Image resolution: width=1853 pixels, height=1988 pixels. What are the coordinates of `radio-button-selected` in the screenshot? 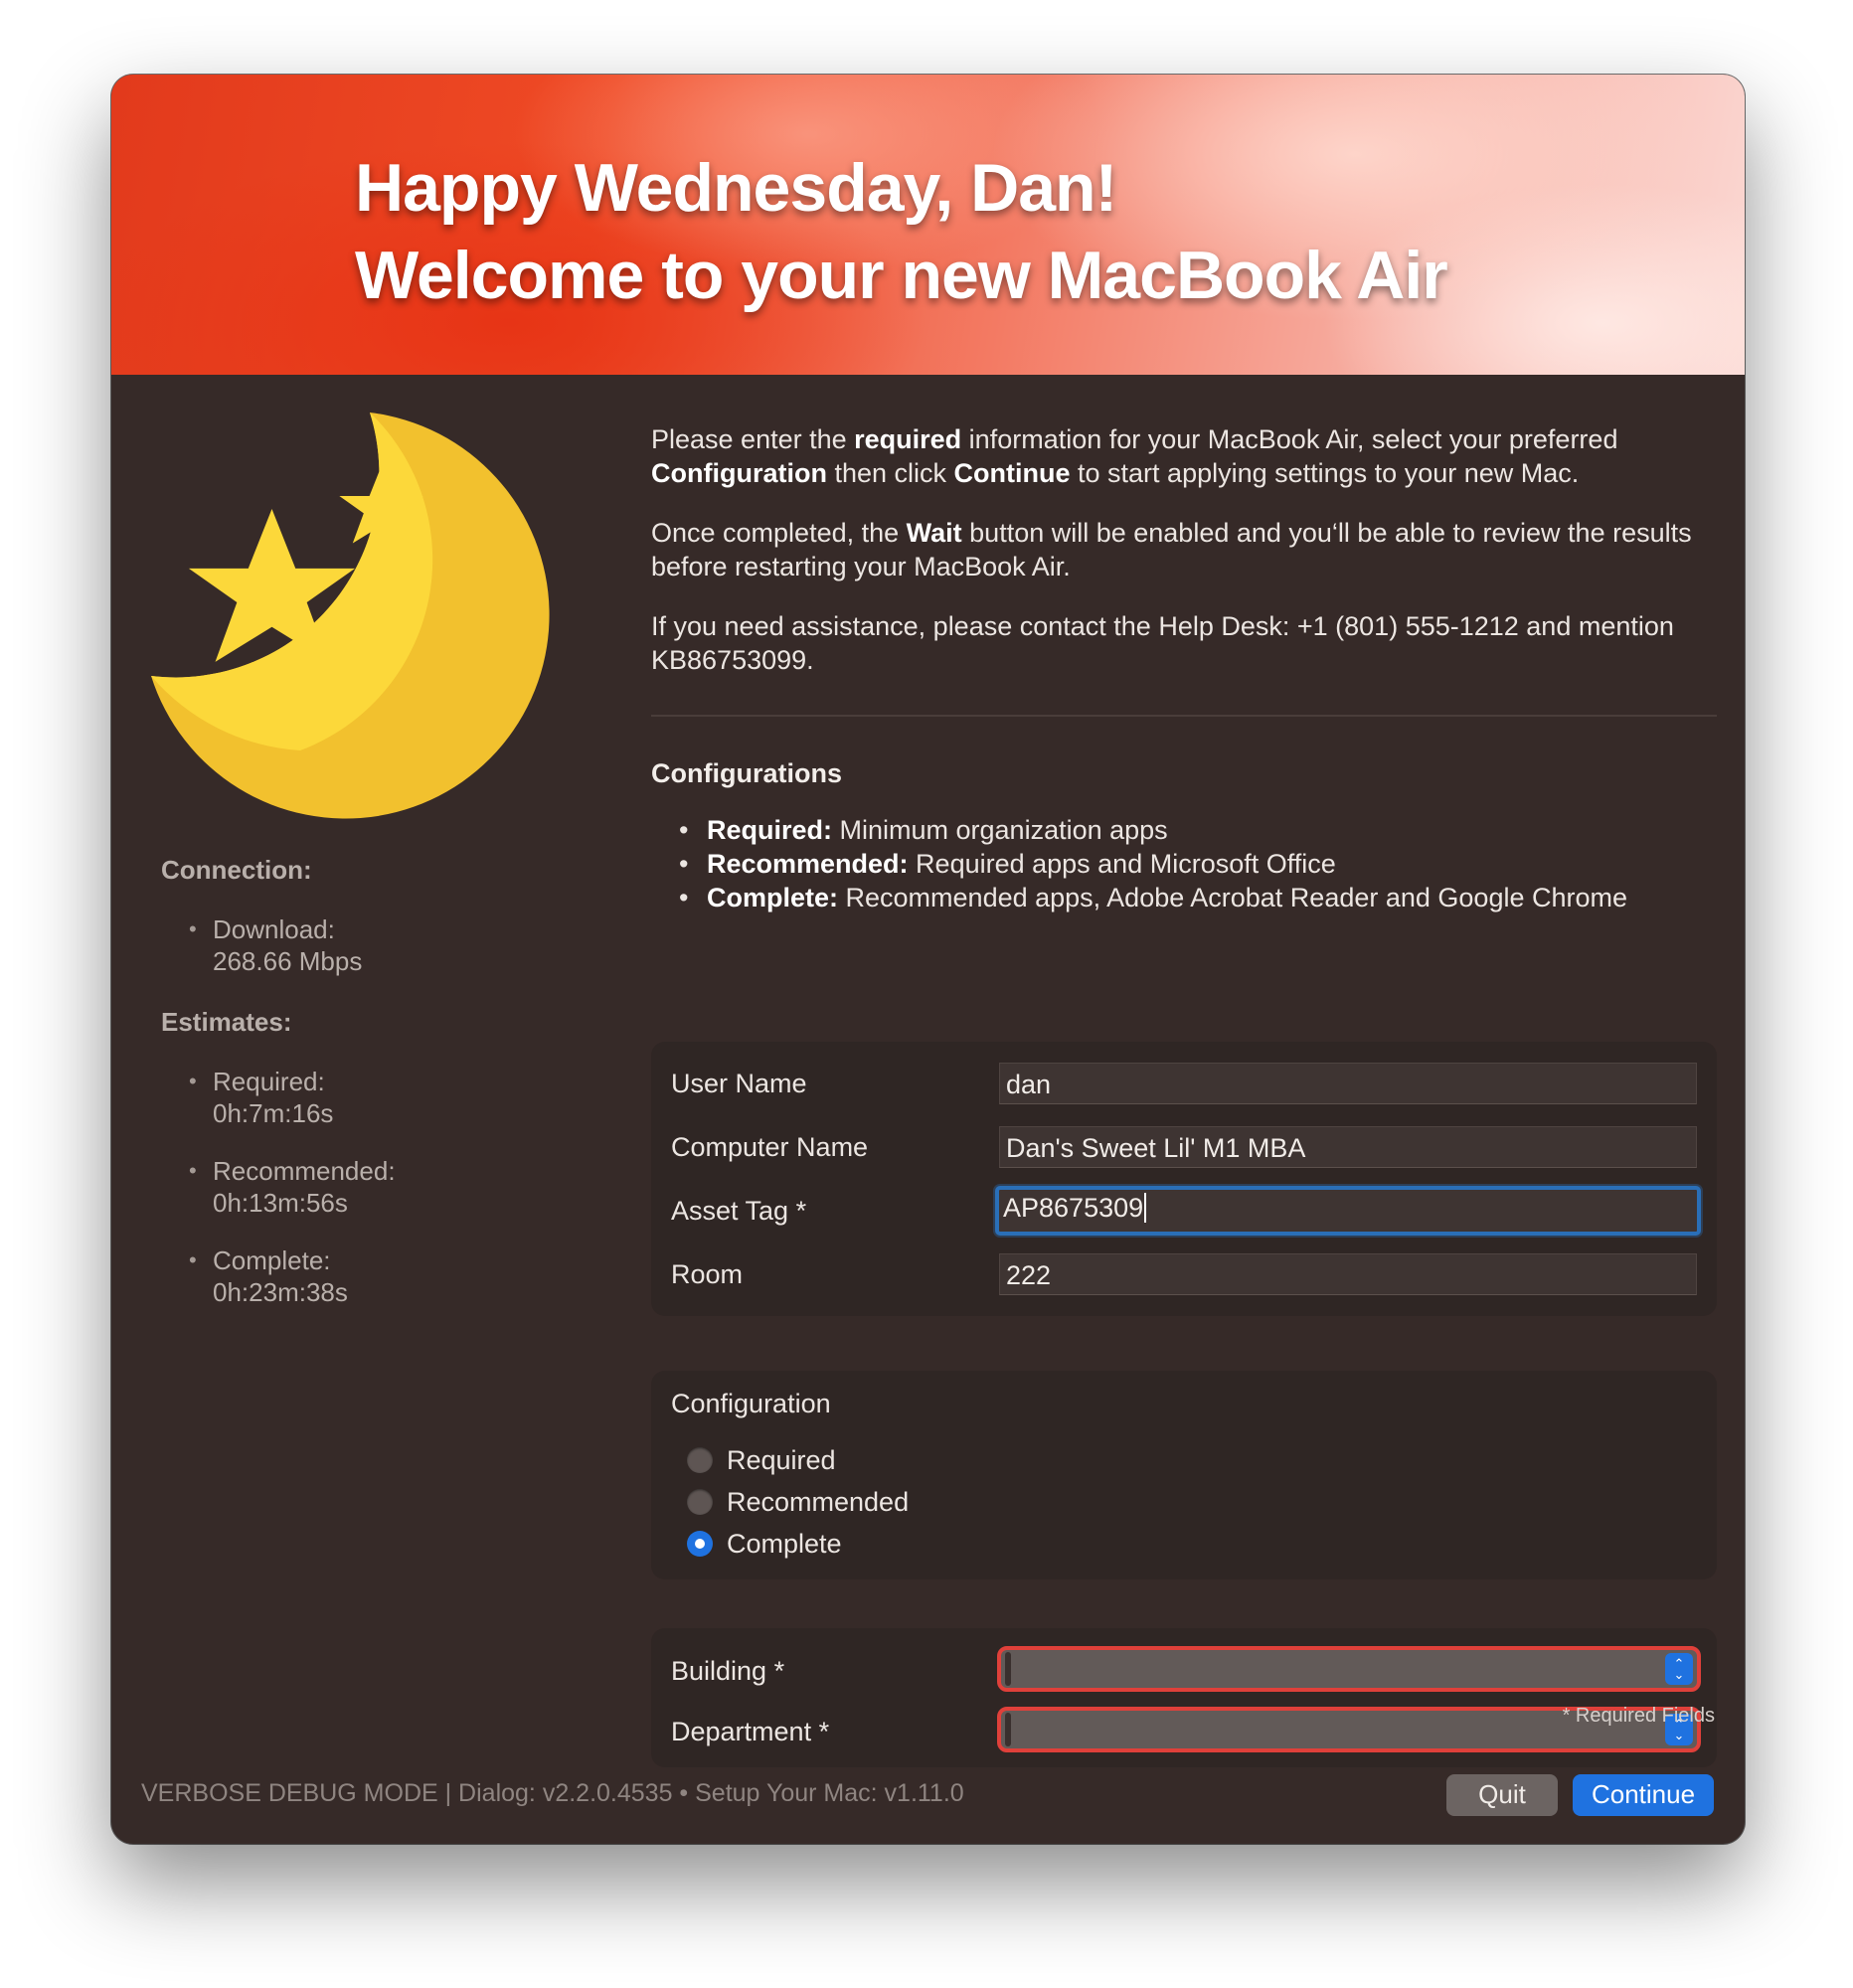 It's located at (700, 1544).